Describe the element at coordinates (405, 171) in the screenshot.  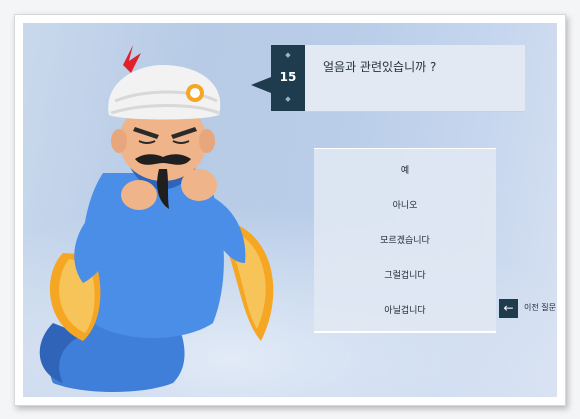
I see `answer-yes: 예` at that location.